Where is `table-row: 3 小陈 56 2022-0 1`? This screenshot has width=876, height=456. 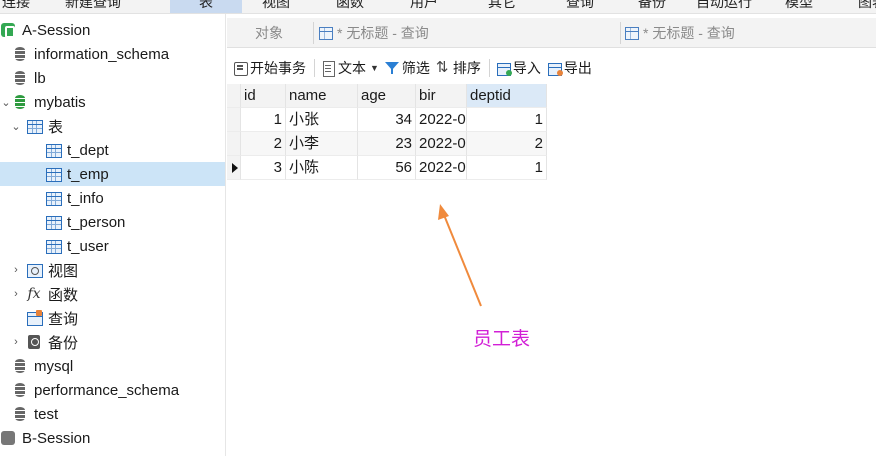 table-row: 3 小陈 56 2022-0 1 is located at coordinates (387, 168).